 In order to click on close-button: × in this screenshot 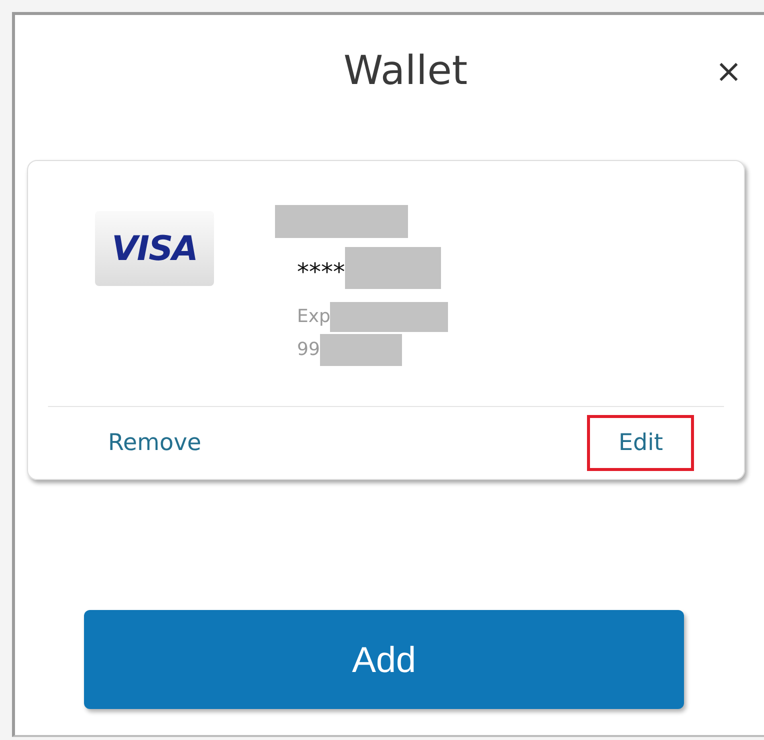, I will do `click(728, 71)`.